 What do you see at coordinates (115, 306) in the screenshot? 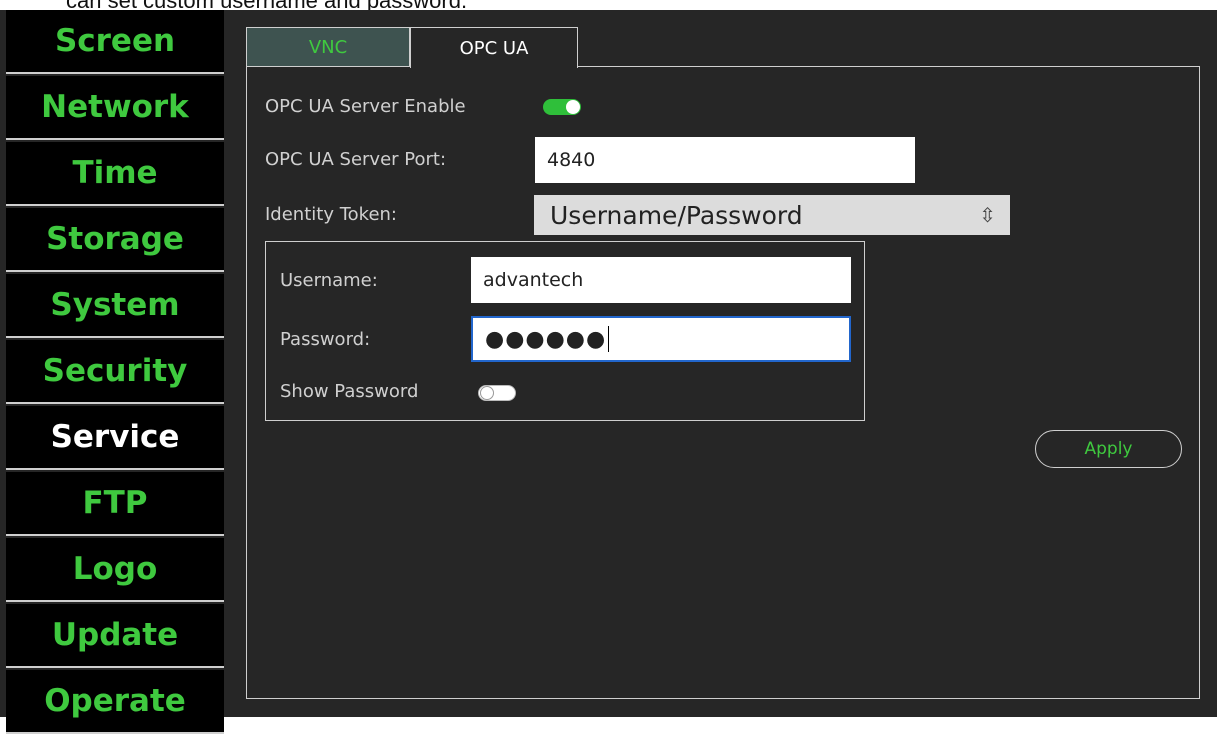
I see `sidebar-item-system: System` at bounding box center [115, 306].